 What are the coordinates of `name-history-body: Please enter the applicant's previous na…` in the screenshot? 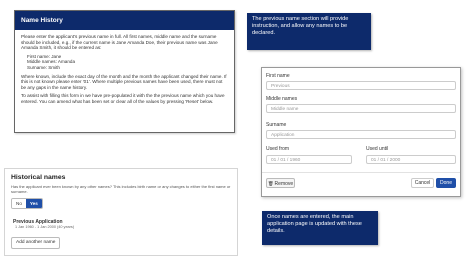 It's located at (124, 71).